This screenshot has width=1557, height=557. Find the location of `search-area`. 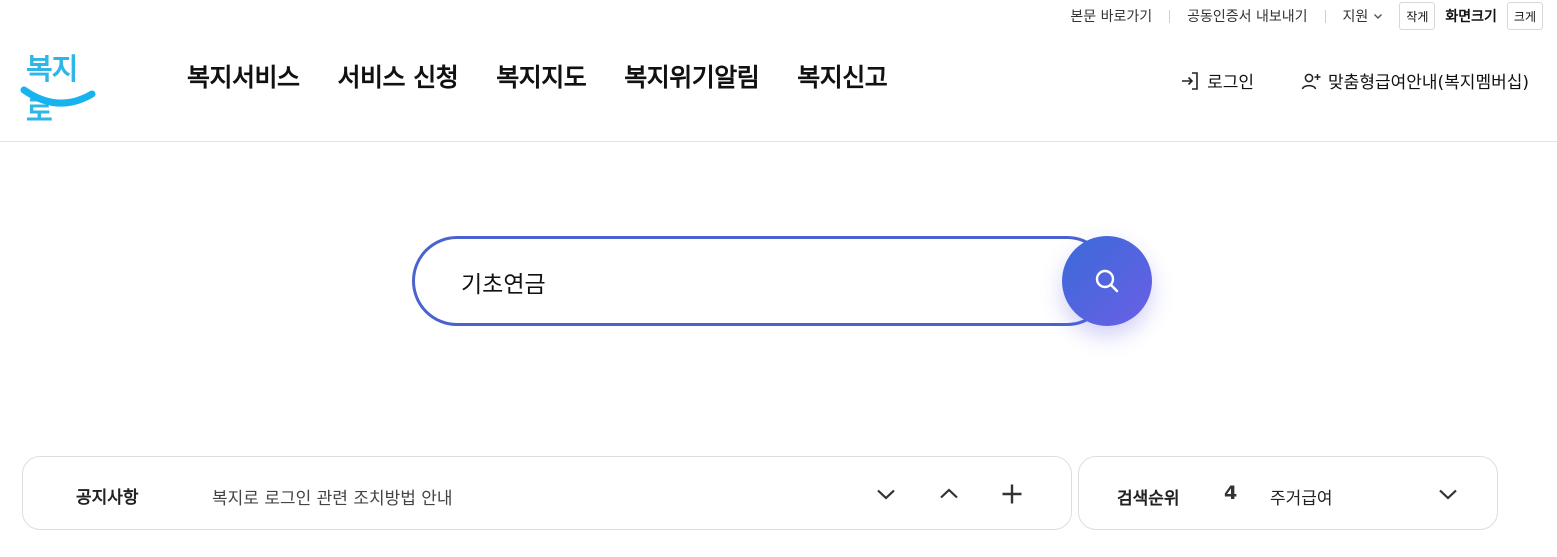

search-area is located at coordinates (782, 281).